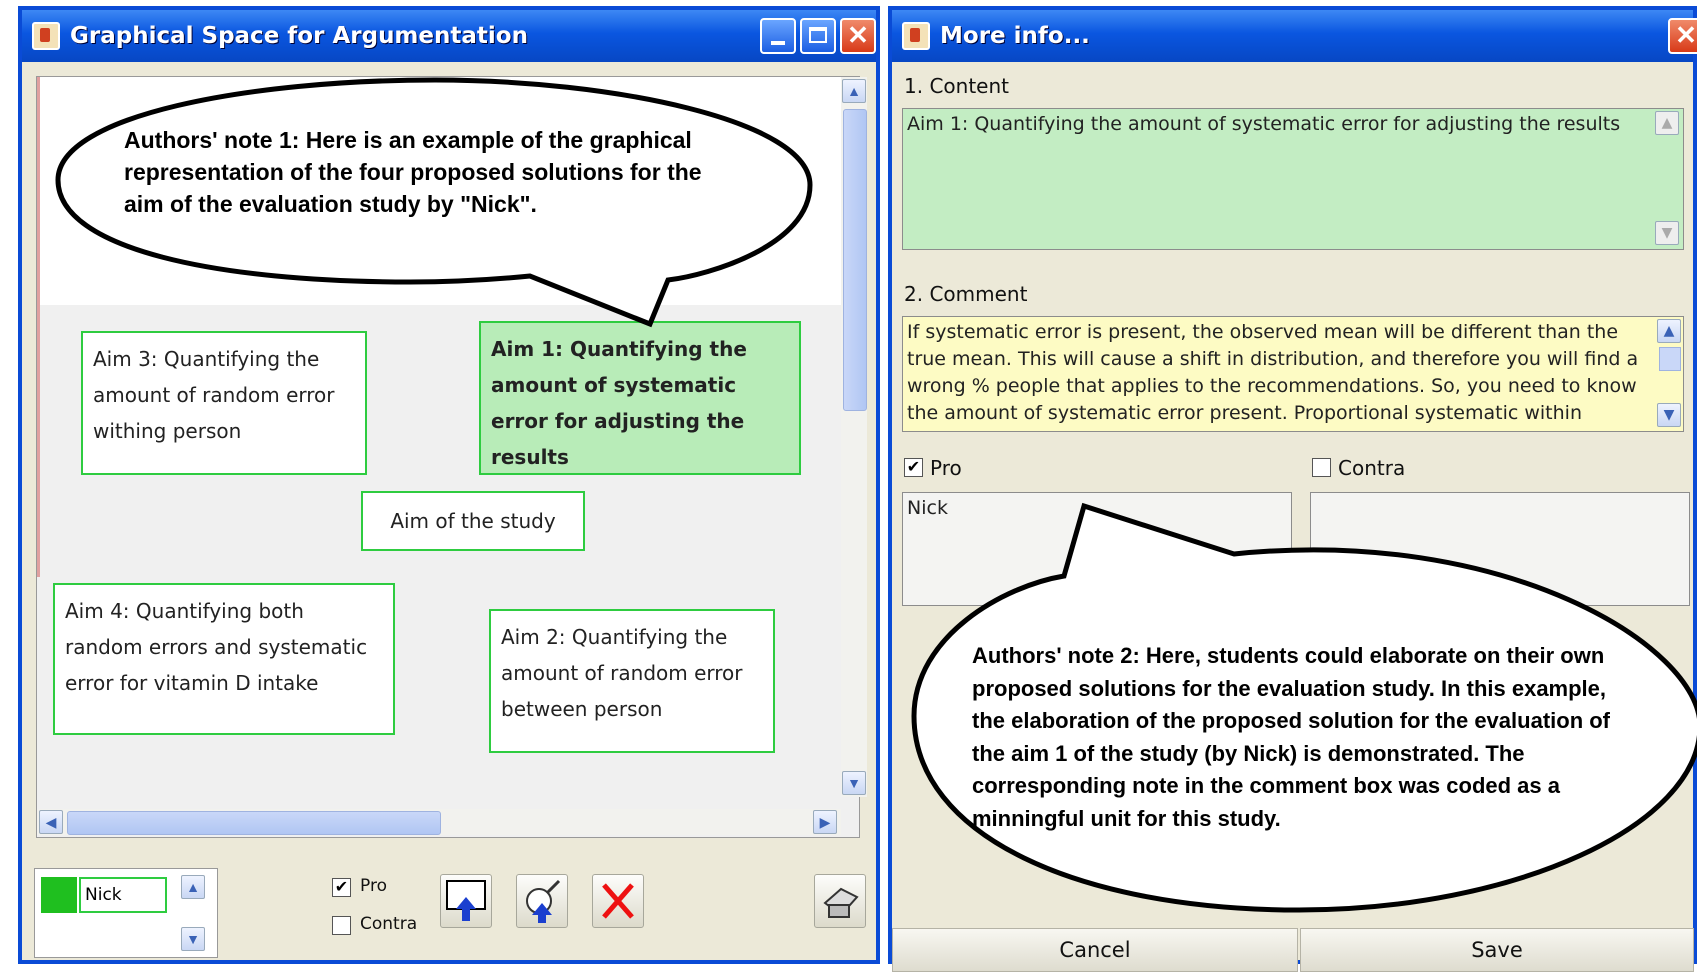 Image resolution: width=1697 pixels, height=972 pixels. I want to click on move-up-button, so click(466, 901).